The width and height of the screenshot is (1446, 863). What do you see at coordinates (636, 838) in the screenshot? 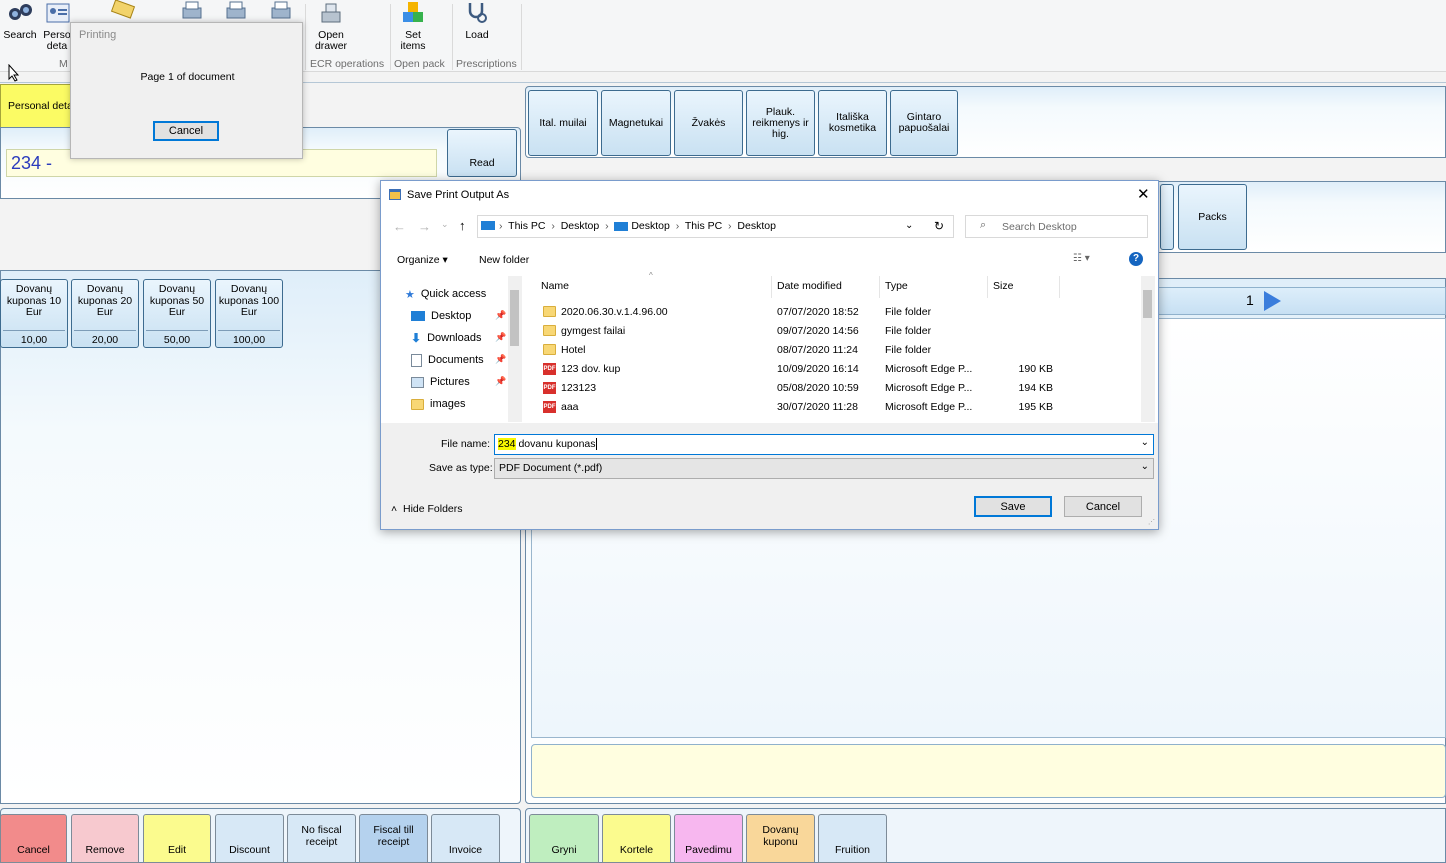
I see `card-payment-button: Kortele` at bounding box center [636, 838].